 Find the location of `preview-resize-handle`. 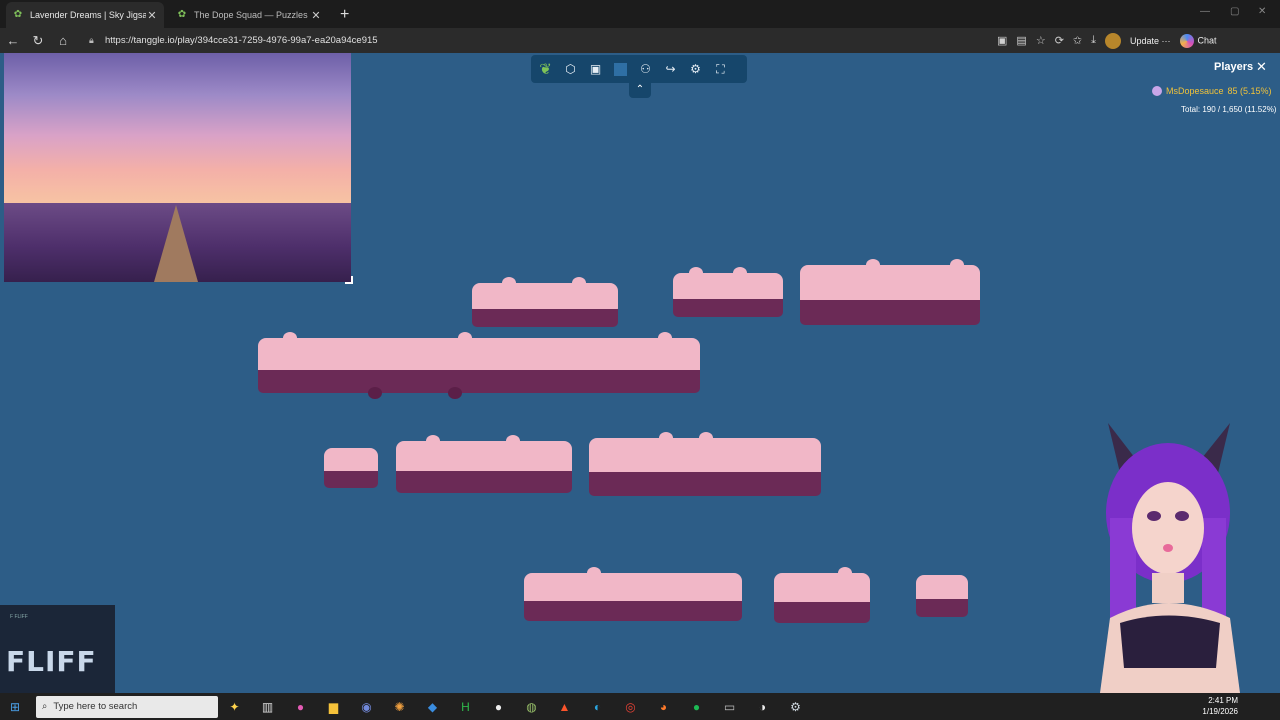

preview-resize-handle is located at coordinates (349, 280).